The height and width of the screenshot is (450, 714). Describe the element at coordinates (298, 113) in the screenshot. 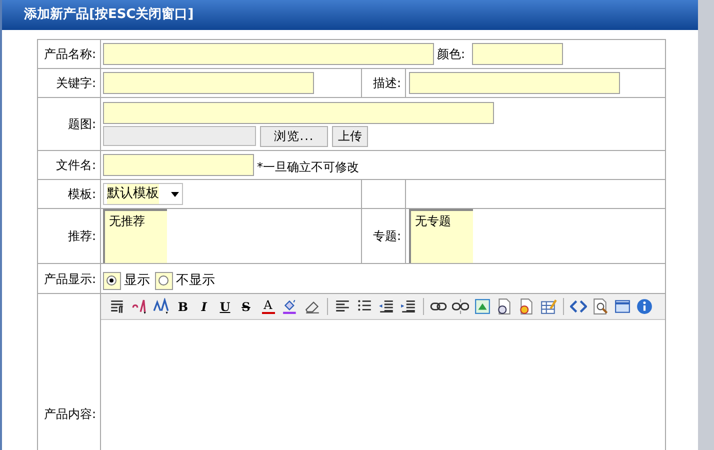

I see `image-path-input` at that location.